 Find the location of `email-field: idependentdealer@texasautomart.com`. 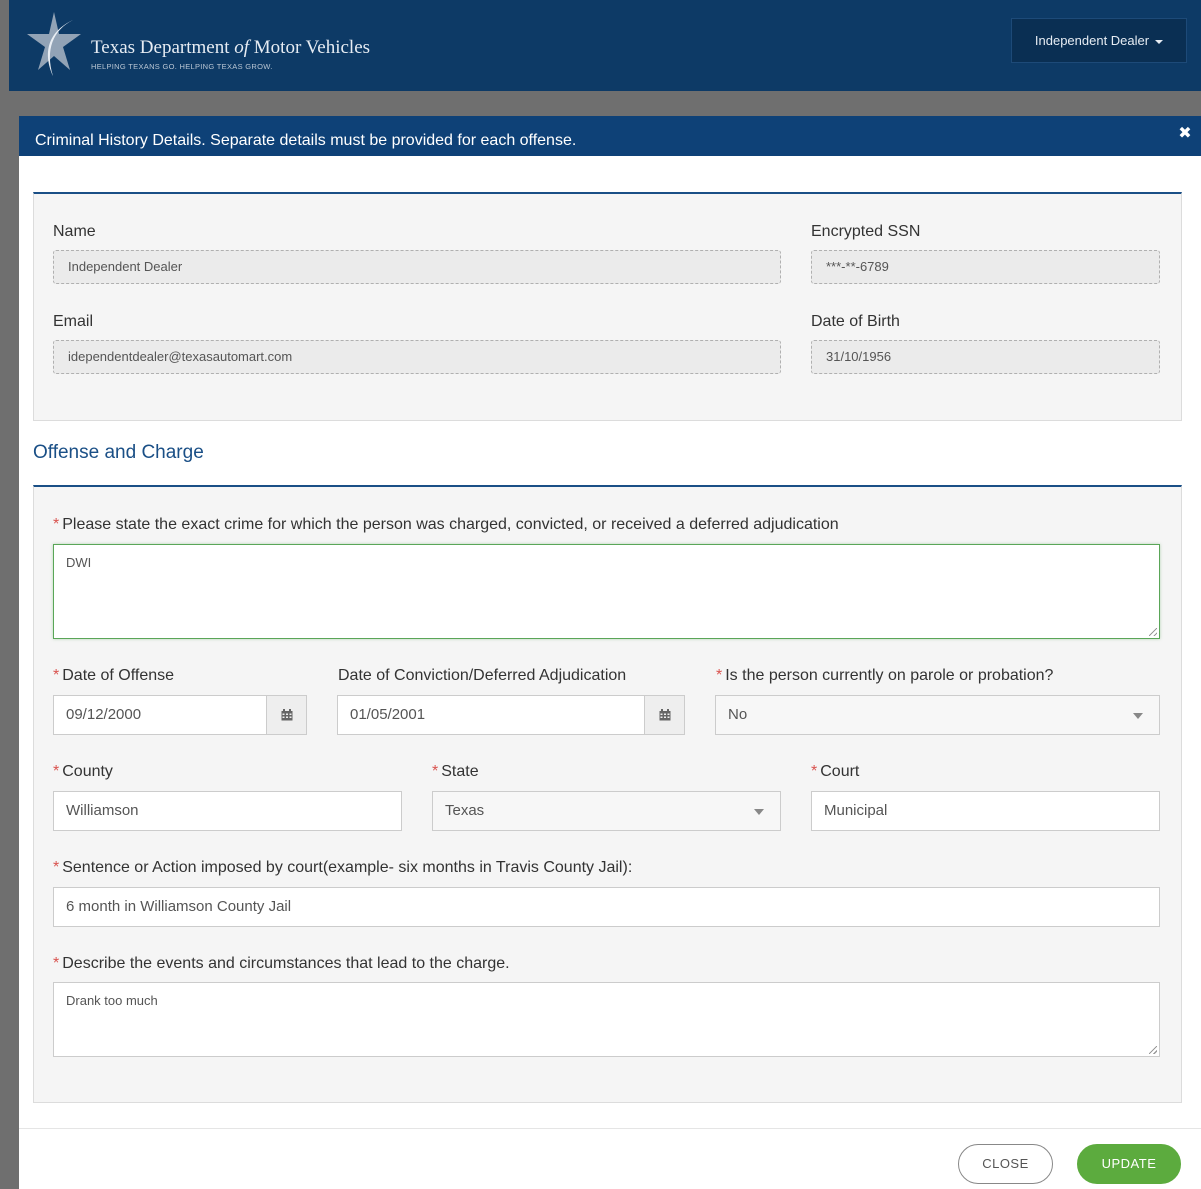

email-field: idependentdealer@texasautomart.com is located at coordinates (417, 357).